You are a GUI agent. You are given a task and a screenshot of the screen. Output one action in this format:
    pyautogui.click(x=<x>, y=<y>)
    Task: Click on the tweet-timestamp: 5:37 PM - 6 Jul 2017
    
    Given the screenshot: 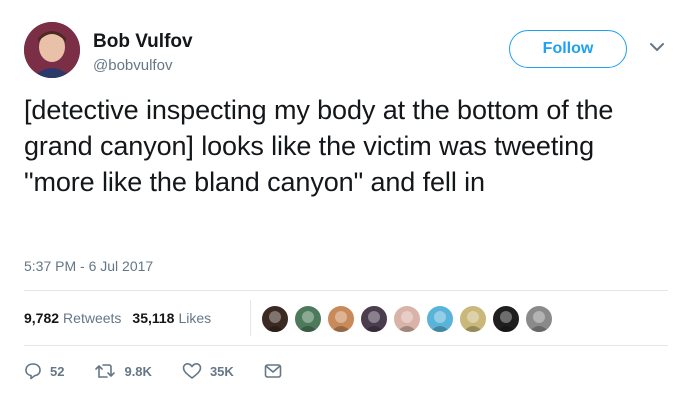 What is the action you would take?
    pyautogui.click(x=88, y=266)
    